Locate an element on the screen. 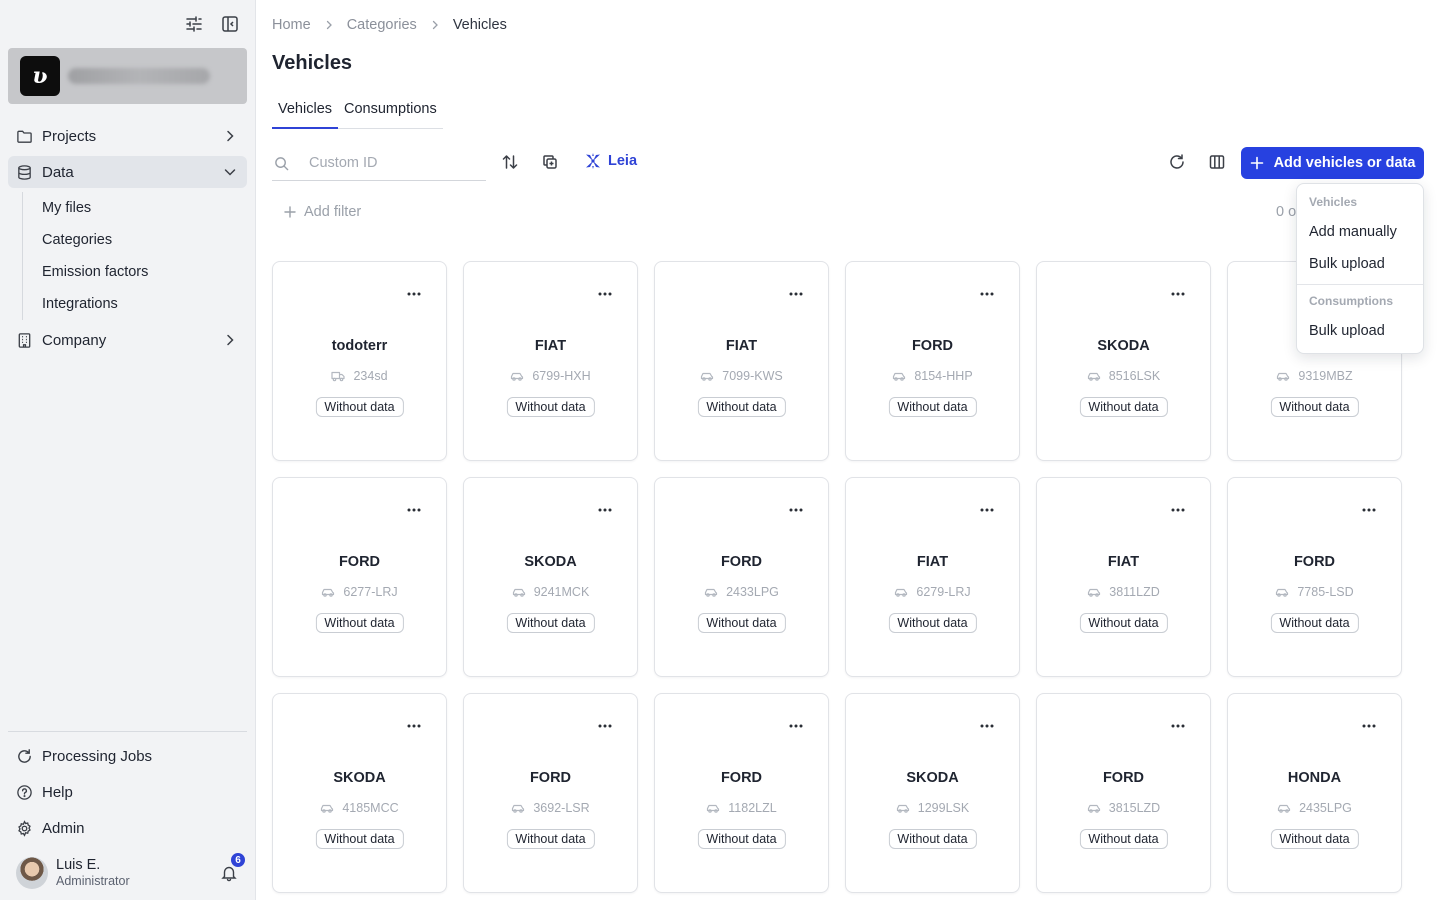 The width and height of the screenshot is (1440, 900). add-filter-button: Add filter is located at coordinates (322, 212).